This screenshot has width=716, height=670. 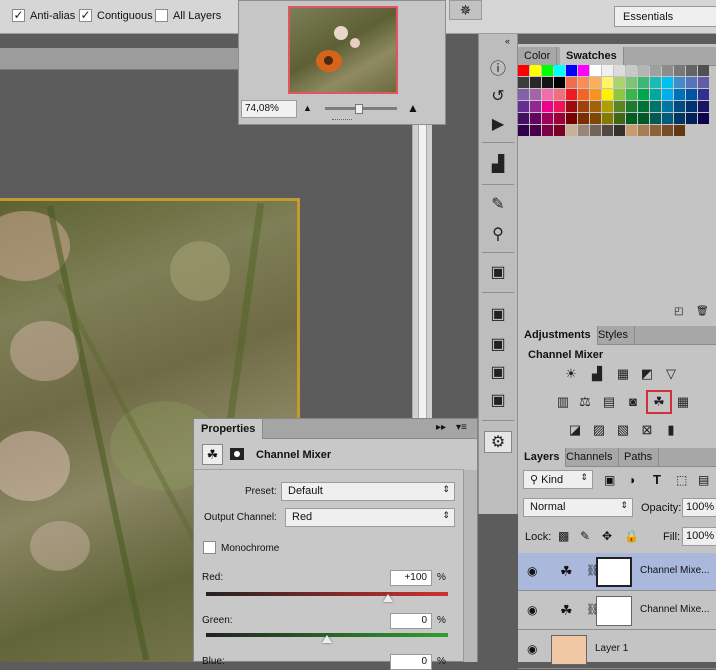 What do you see at coordinates (411, 662) in the screenshot?
I see `blue-value-field: 0` at bounding box center [411, 662].